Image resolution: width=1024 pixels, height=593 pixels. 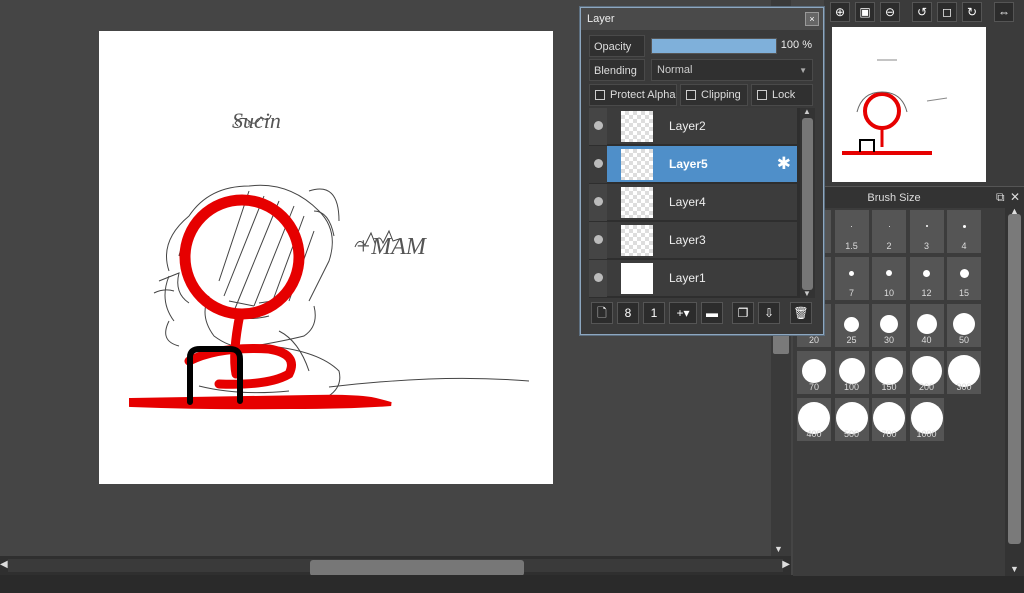 What do you see at coordinates (926, 231) in the screenshot?
I see `brush-size-cell: 3` at bounding box center [926, 231].